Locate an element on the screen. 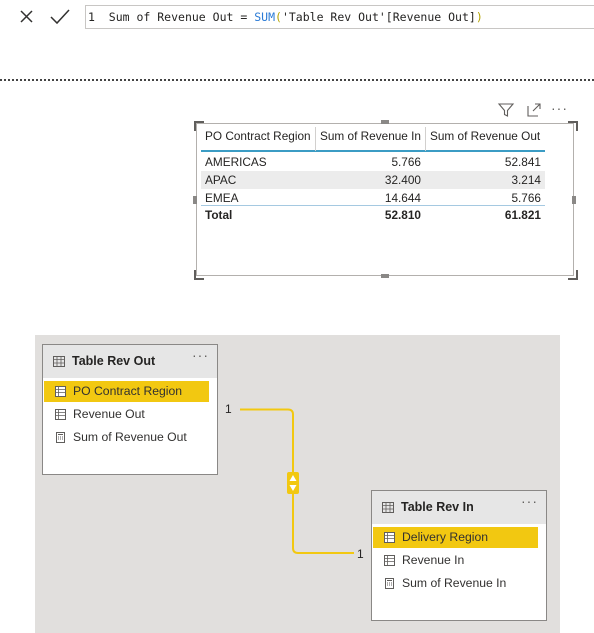 Image resolution: width=594 pixels, height=633 pixels. measure-name: Sum of Revenue Out is located at coordinates (171, 17).